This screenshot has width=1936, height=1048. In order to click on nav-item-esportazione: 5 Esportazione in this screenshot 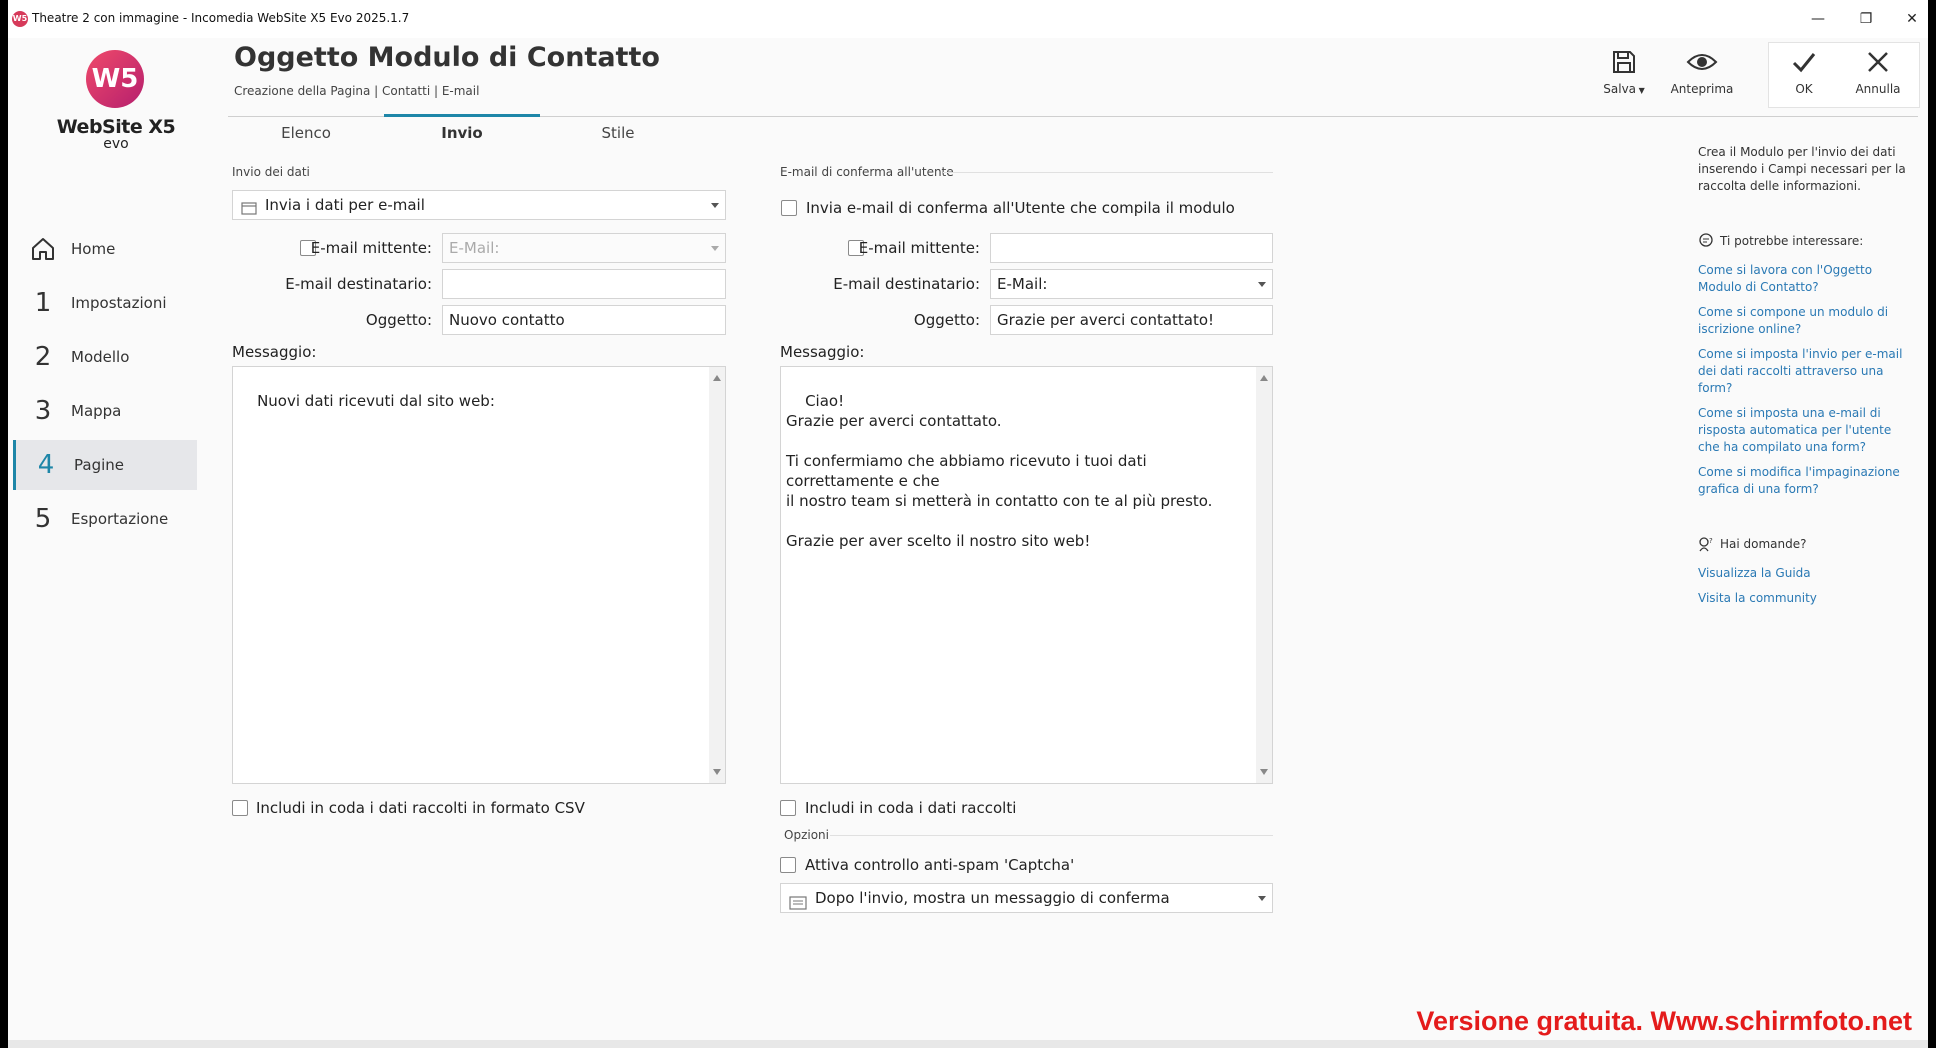, I will do `click(105, 519)`.